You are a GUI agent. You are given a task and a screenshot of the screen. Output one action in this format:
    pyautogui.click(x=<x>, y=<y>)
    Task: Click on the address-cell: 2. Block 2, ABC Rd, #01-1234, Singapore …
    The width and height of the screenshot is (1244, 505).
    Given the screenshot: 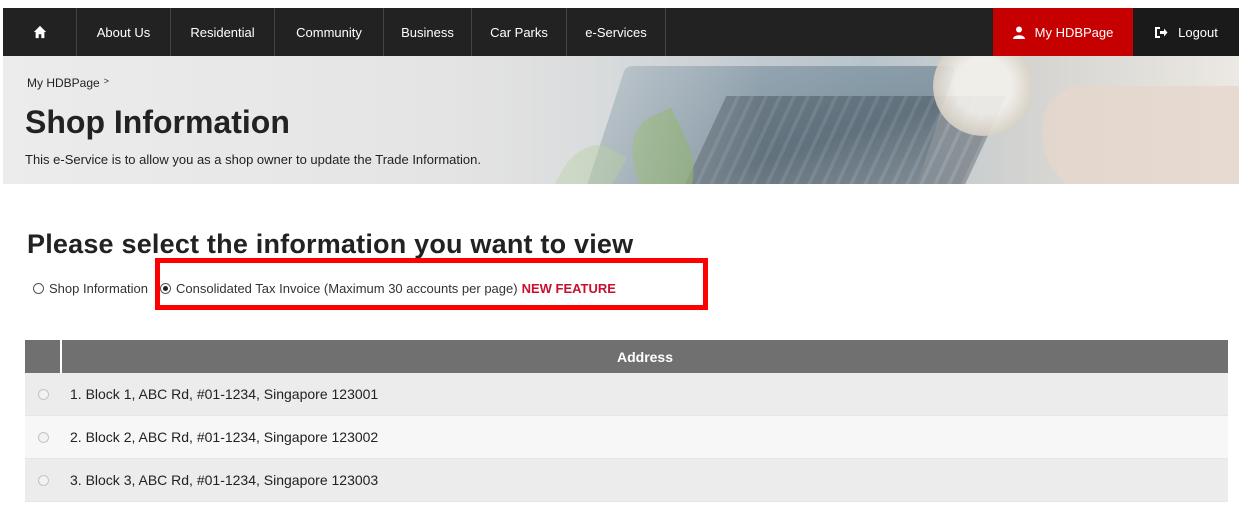 What is the action you would take?
    pyautogui.click(x=224, y=437)
    